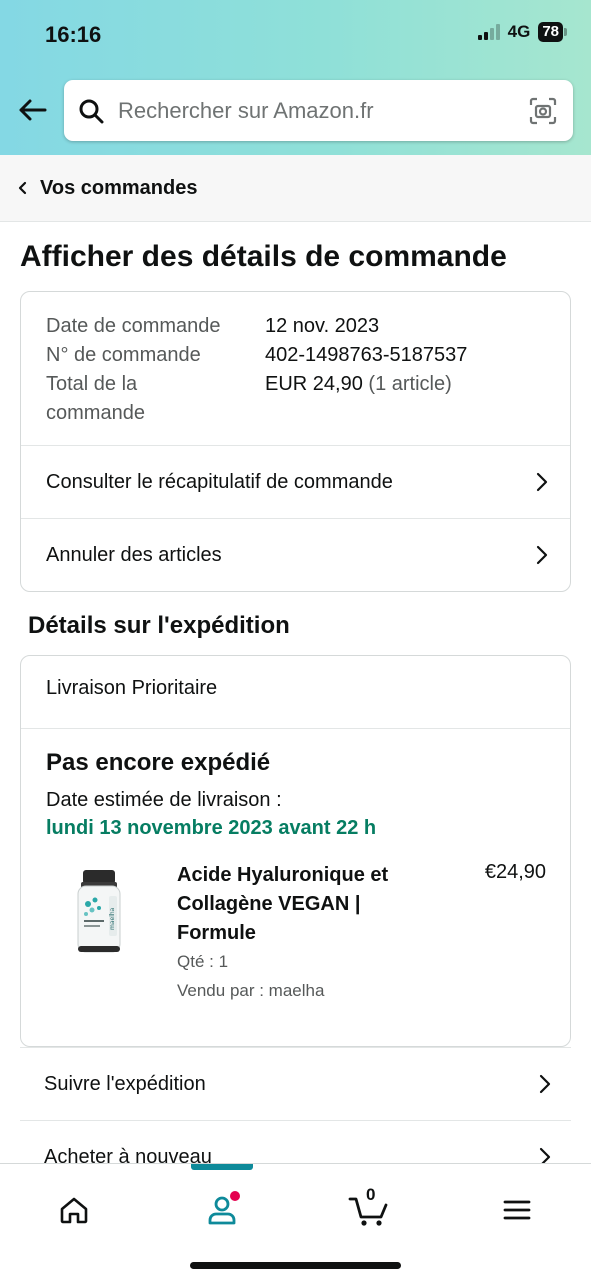 The width and height of the screenshot is (591, 1280). What do you see at coordinates (295, 1265) in the screenshot?
I see `home-indicator` at bounding box center [295, 1265].